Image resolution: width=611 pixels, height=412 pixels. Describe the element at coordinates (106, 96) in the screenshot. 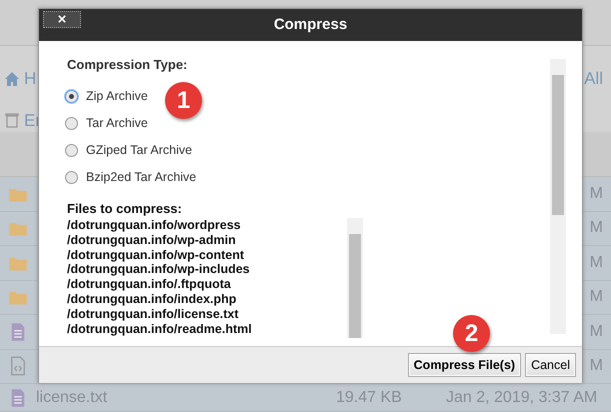

I see `radio-option: Zip Archive` at that location.